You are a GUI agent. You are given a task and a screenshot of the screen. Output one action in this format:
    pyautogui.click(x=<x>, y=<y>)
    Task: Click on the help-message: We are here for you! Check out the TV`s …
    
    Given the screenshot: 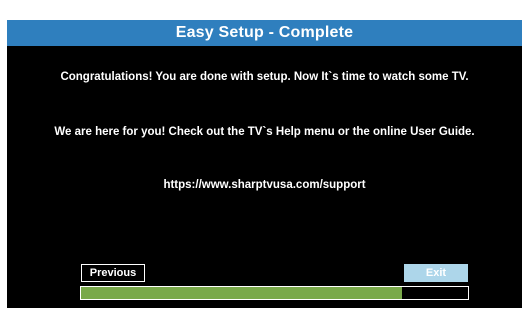 What is the action you would take?
    pyautogui.click(x=264, y=132)
    